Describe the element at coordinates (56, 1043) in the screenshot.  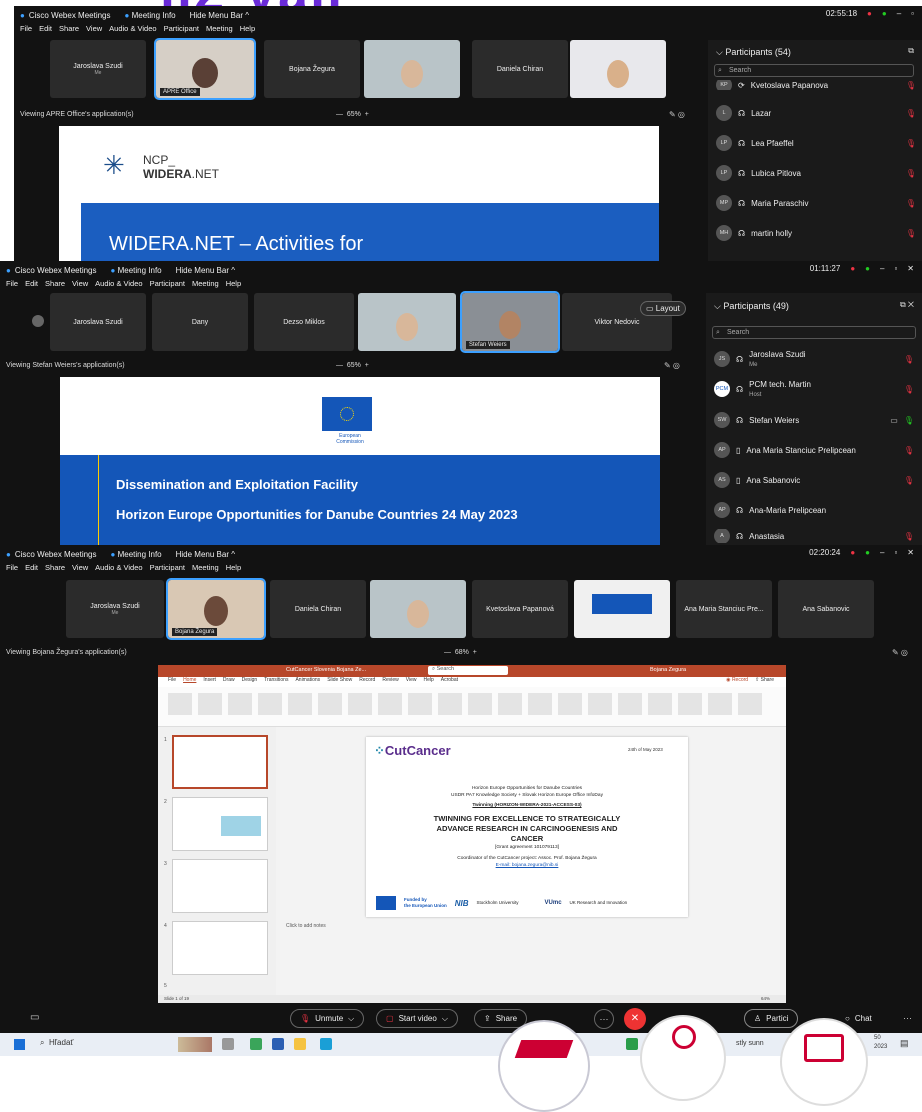
I see `taskbar-search: ⌕ Hľadať` at that location.